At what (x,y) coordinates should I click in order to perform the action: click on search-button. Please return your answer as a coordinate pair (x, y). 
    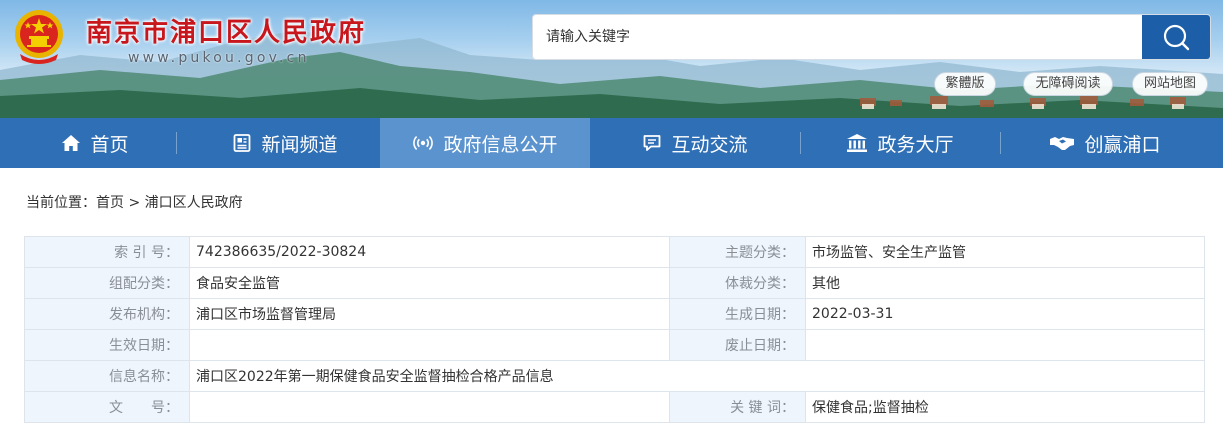
    Looking at the image, I should click on (1176, 37).